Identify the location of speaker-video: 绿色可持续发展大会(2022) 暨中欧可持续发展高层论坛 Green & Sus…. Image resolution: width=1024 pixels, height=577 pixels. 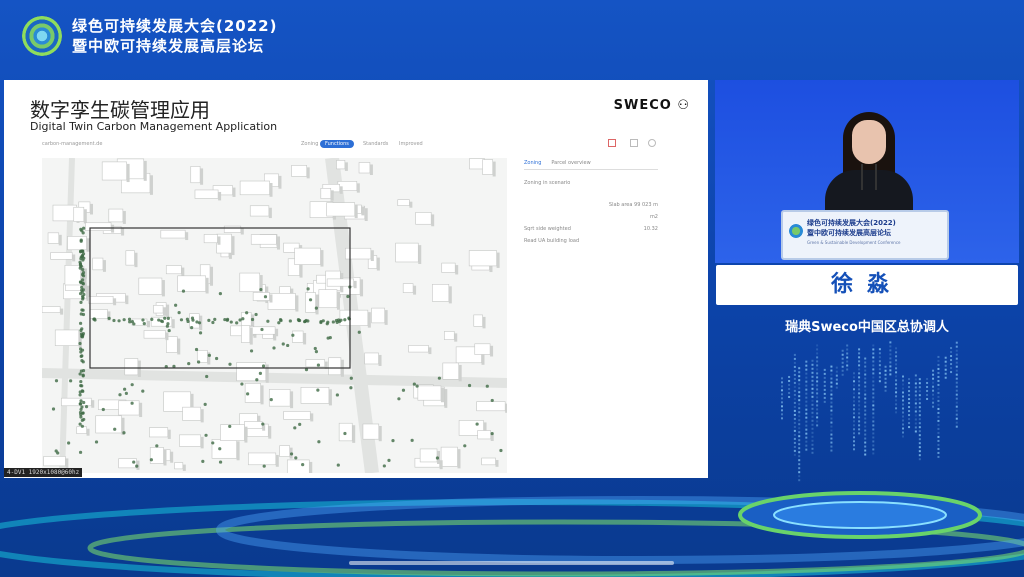
(867, 171).